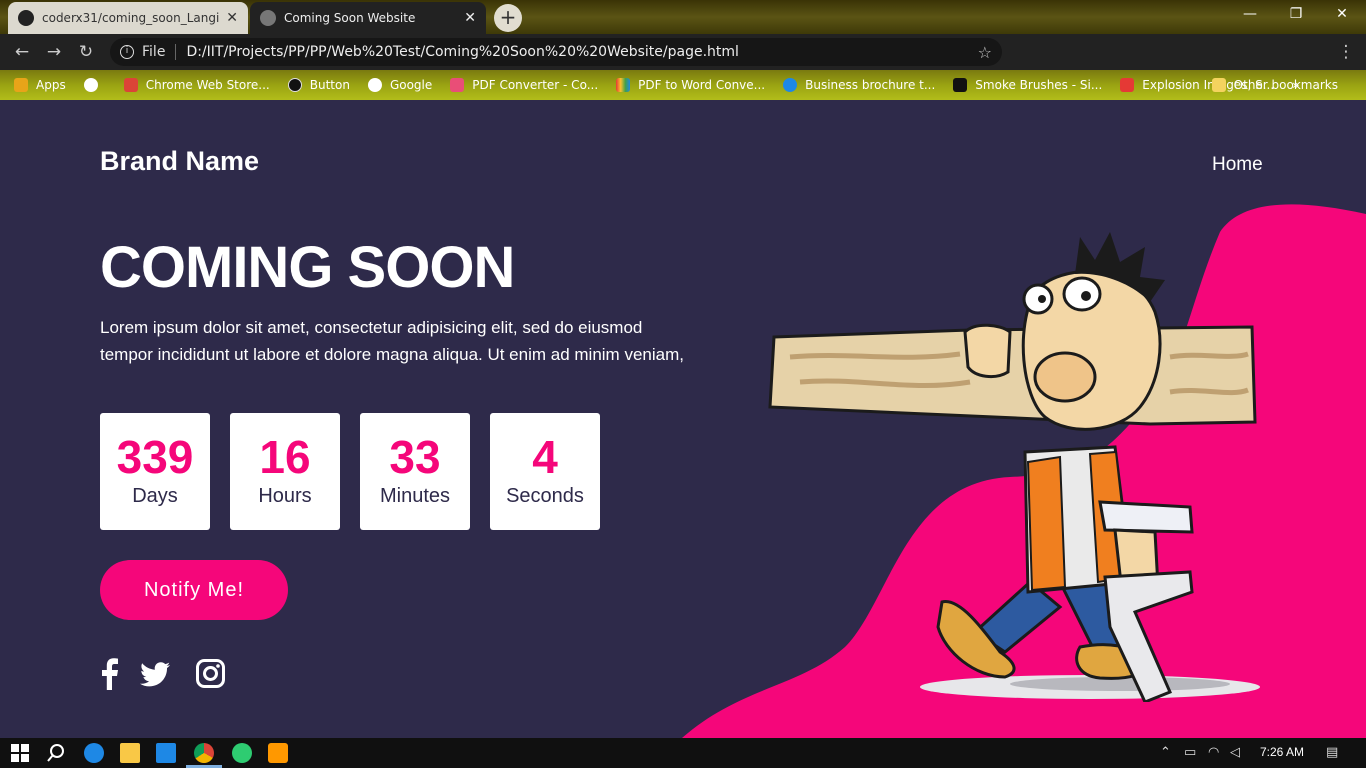 Image resolution: width=1366 pixels, height=768 pixels. I want to click on star-icon: ☆, so click(985, 52).